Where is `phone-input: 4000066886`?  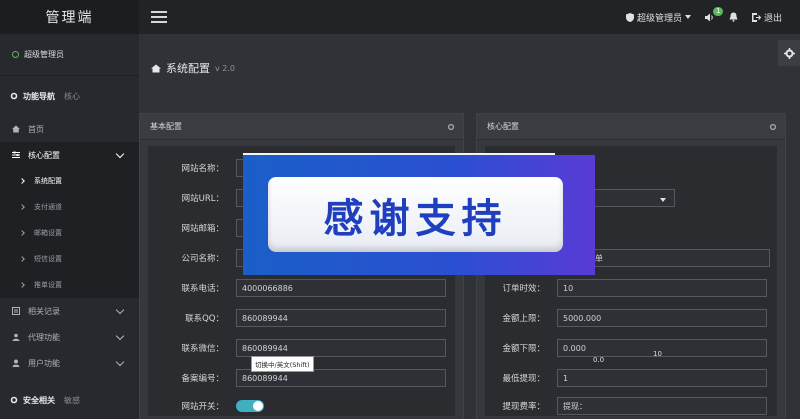 phone-input: 4000066886 is located at coordinates (341, 288).